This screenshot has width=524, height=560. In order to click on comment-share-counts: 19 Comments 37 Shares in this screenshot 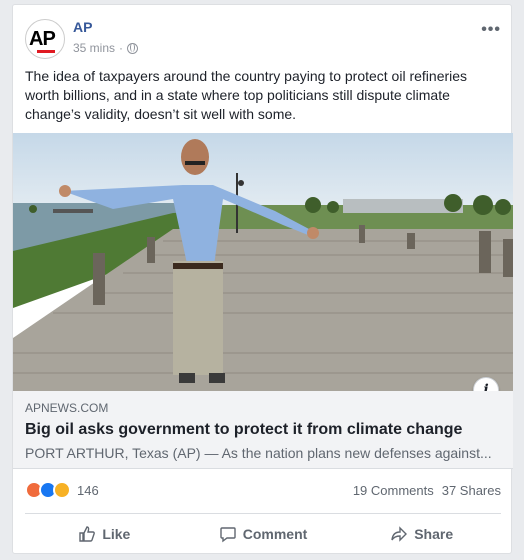, I will do `click(427, 490)`.